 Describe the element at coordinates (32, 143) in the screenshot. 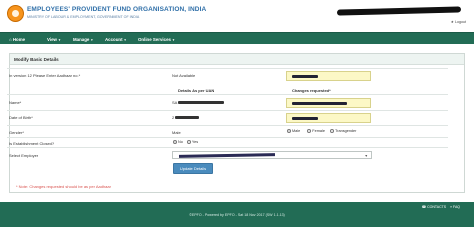

I see `establishment-label: Is Establishment Closed?` at that location.